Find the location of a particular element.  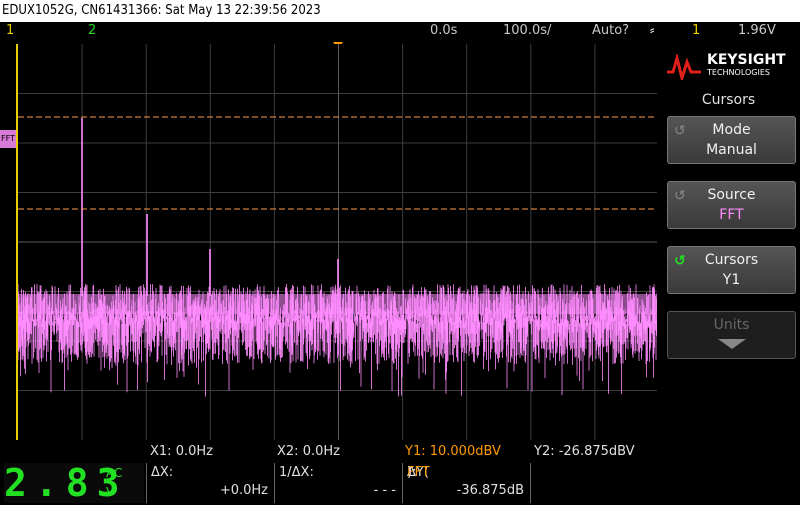

delta-y-suffix: ): is located at coordinates (412, 472).